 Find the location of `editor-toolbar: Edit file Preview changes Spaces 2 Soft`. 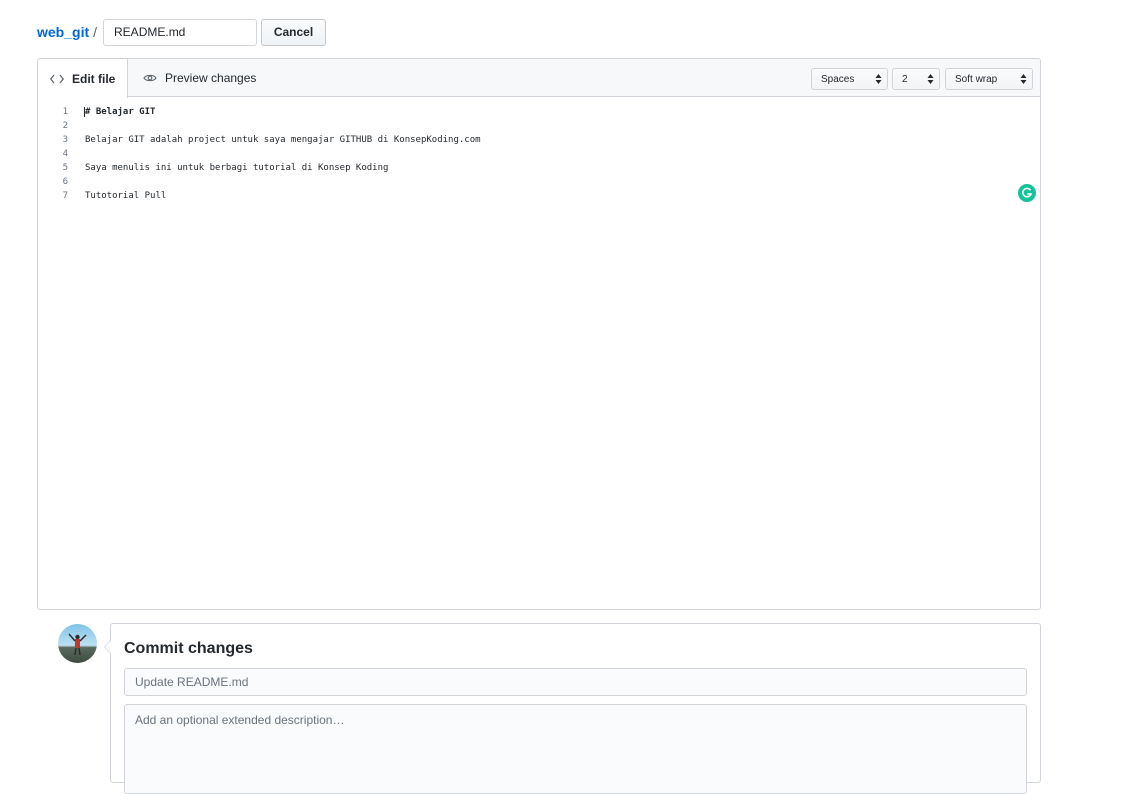

editor-toolbar: Edit file Preview changes Spaces 2 Soft is located at coordinates (539, 78).